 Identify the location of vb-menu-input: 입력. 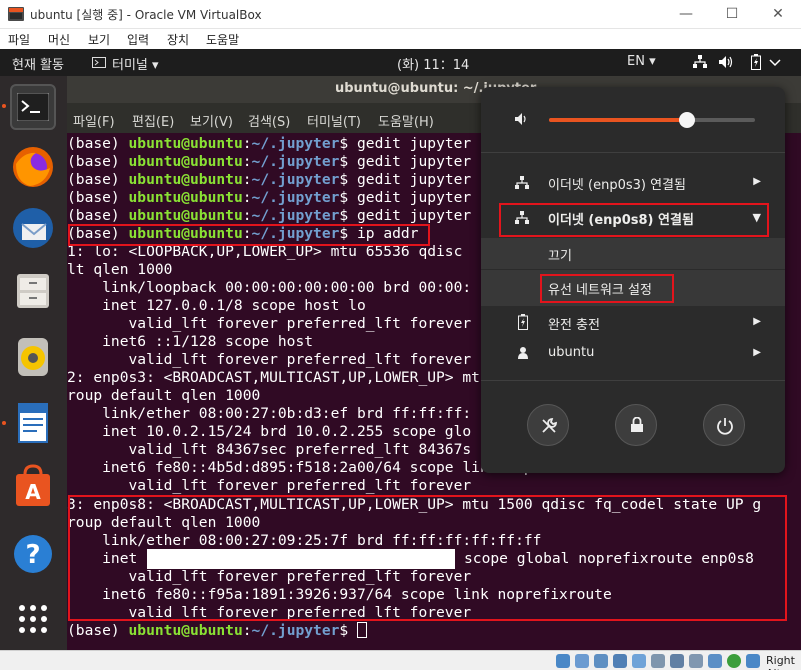
(138, 39).